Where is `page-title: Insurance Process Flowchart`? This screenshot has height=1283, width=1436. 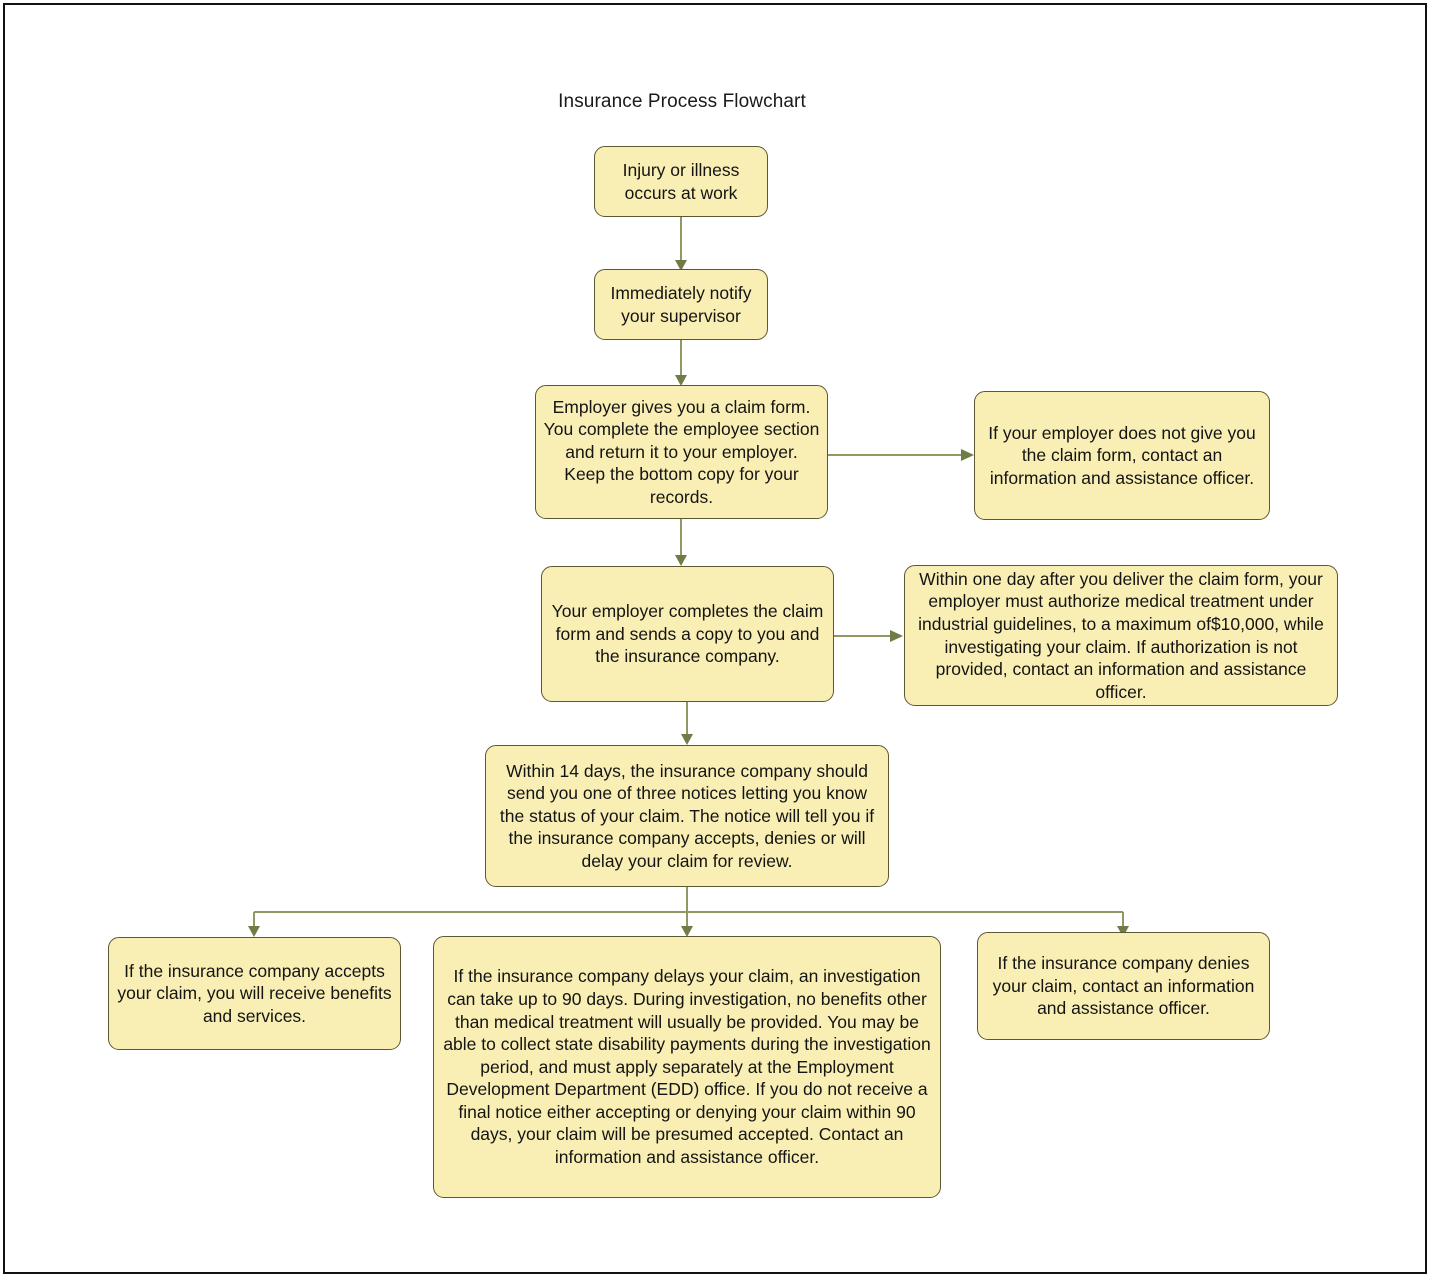 page-title: Insurance Process Flowchart is located at coordinates (682, 101).